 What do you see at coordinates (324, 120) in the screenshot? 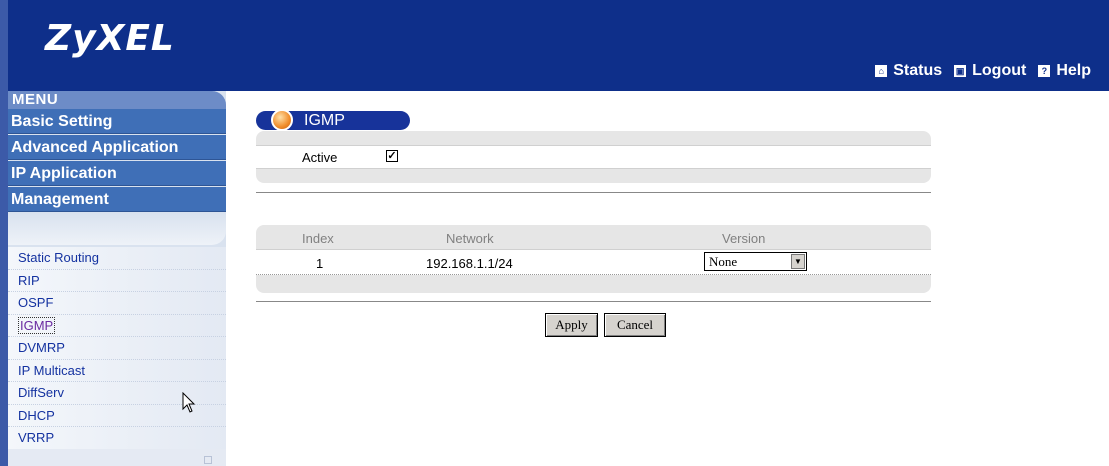
I see `page-title: IGMP` at bounding box center [324, 120].